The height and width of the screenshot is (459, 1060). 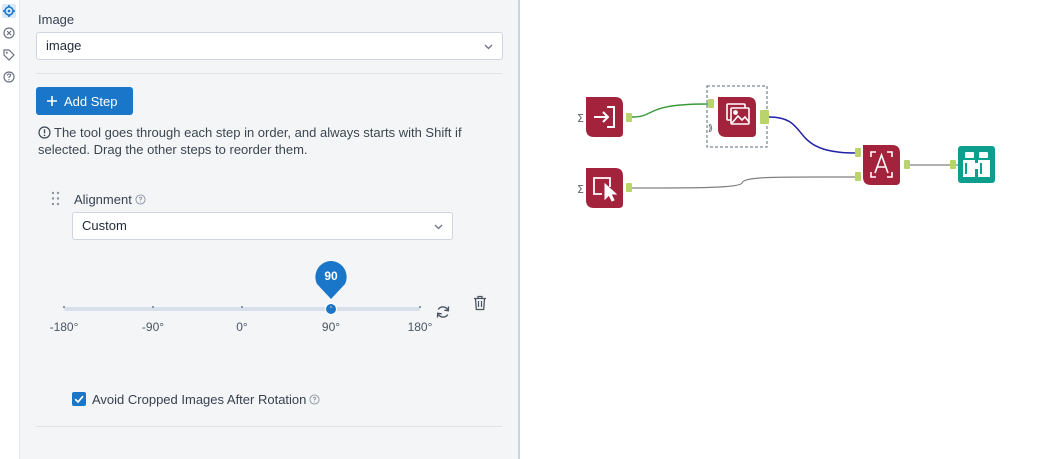 What do you see at coordinates (262, 226) in the screenshot?
I see `alignment-select: Custom` at bounding box center [262, 226].